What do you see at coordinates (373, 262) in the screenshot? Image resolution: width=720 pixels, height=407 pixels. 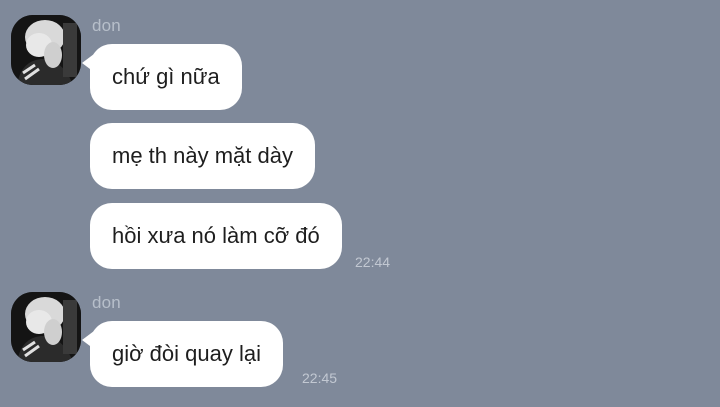 I see `message-timestamp: 22:44` at bounding box center [373, 262].